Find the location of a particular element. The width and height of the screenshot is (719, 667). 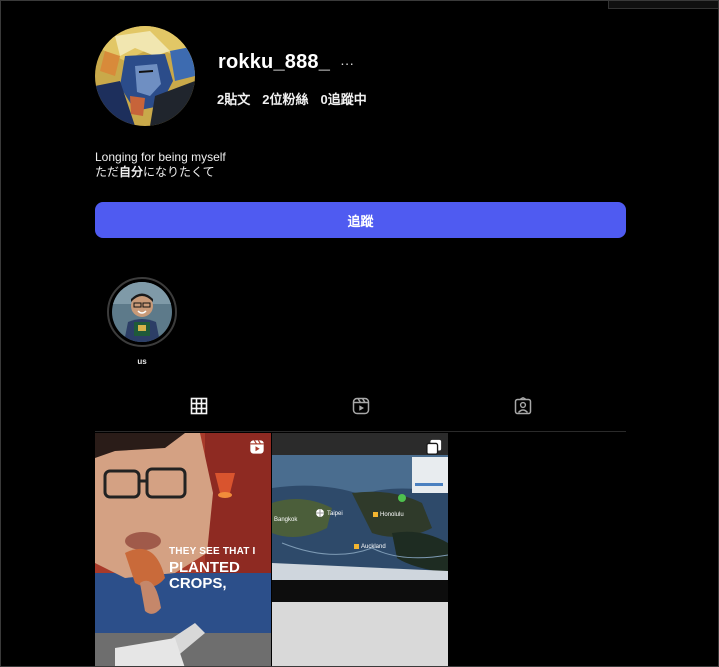

username-row: rokku_888_ ··· is located at coordinates (286, 62).